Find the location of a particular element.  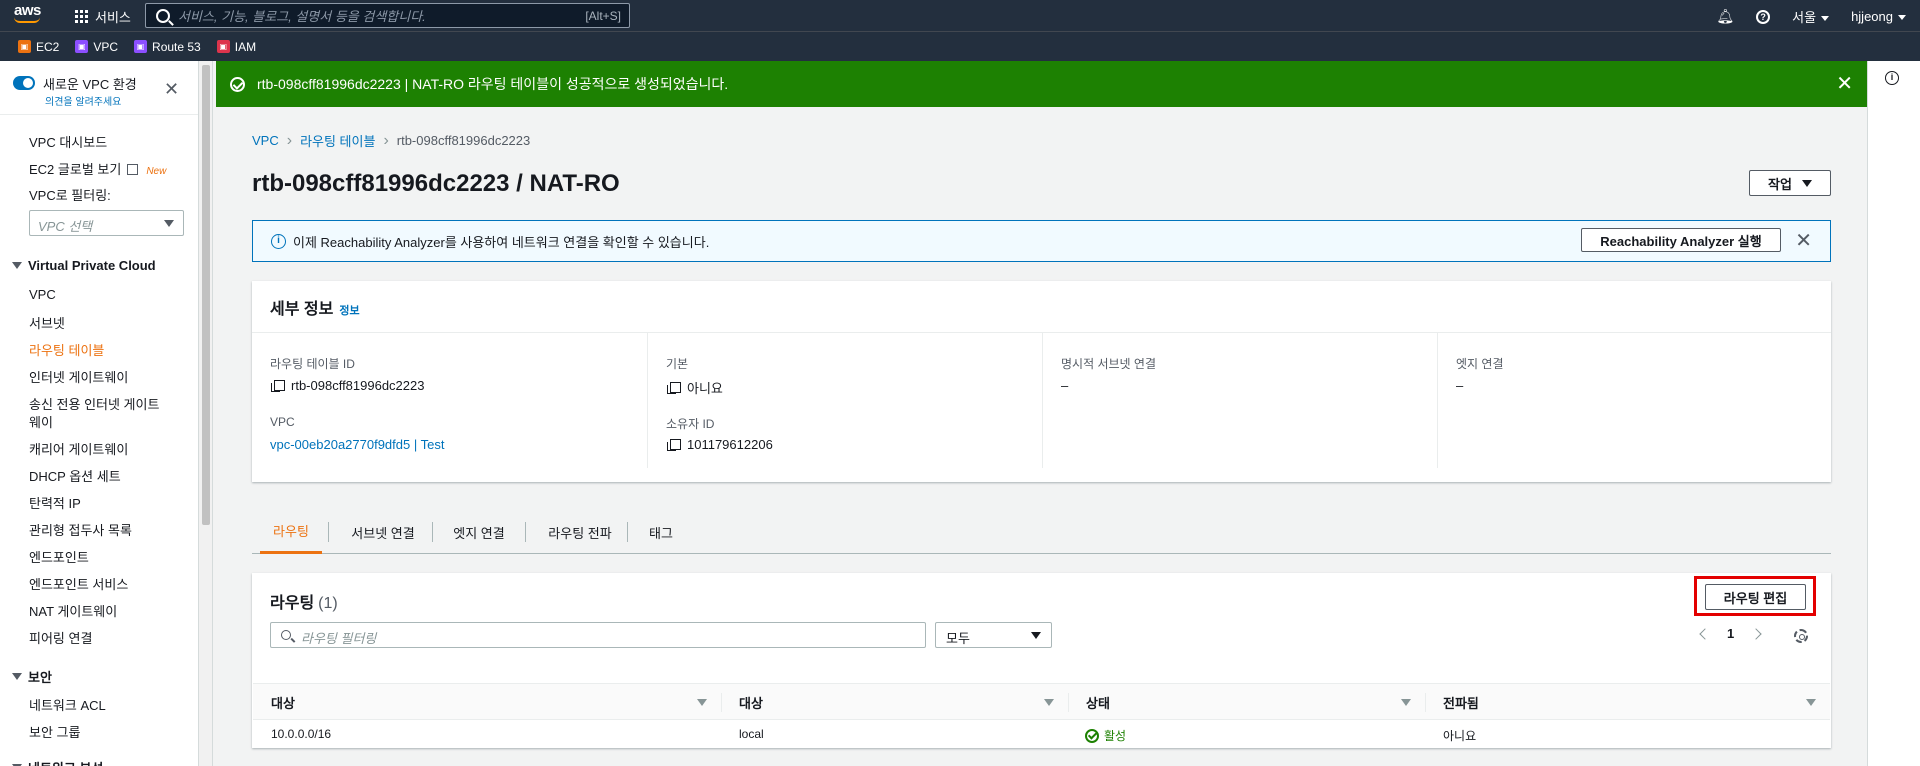

info-link: 정보 is located at coordinates (349, 311).